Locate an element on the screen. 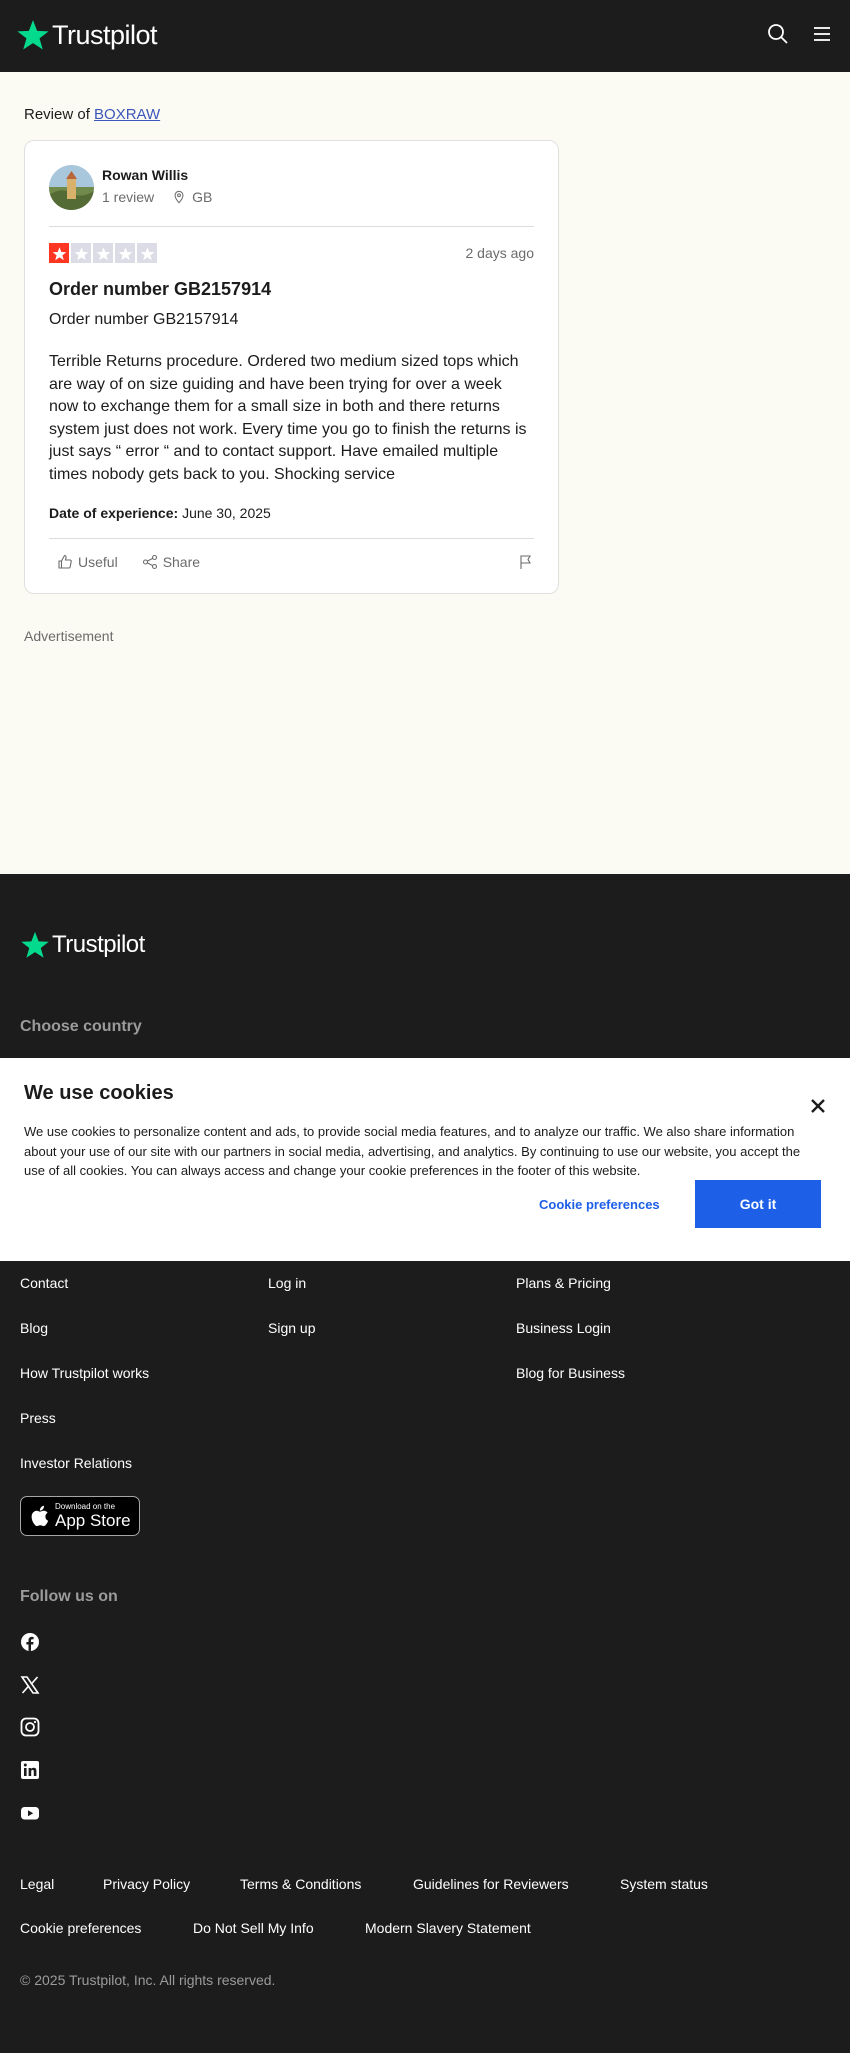  footer-logo: Trustpilot is located at coordinates (82, 945).